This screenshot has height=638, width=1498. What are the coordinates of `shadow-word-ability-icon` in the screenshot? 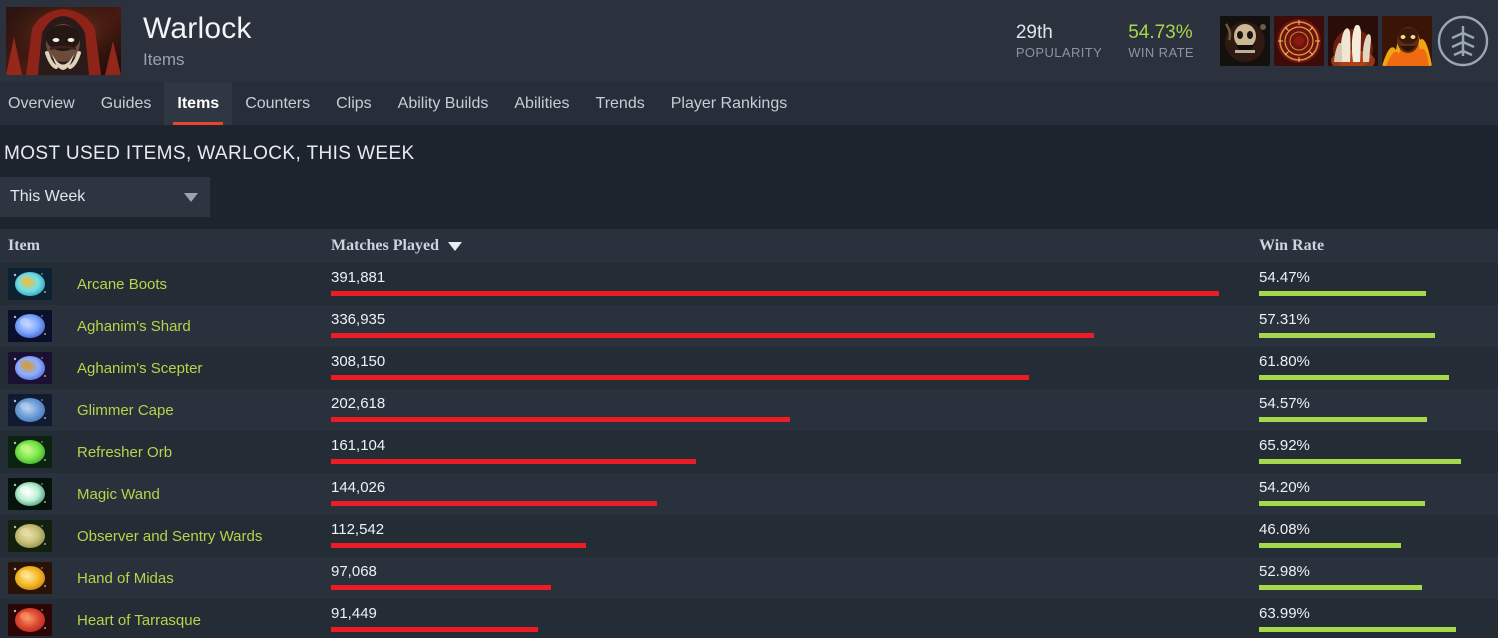 It's located at (1299, 41).